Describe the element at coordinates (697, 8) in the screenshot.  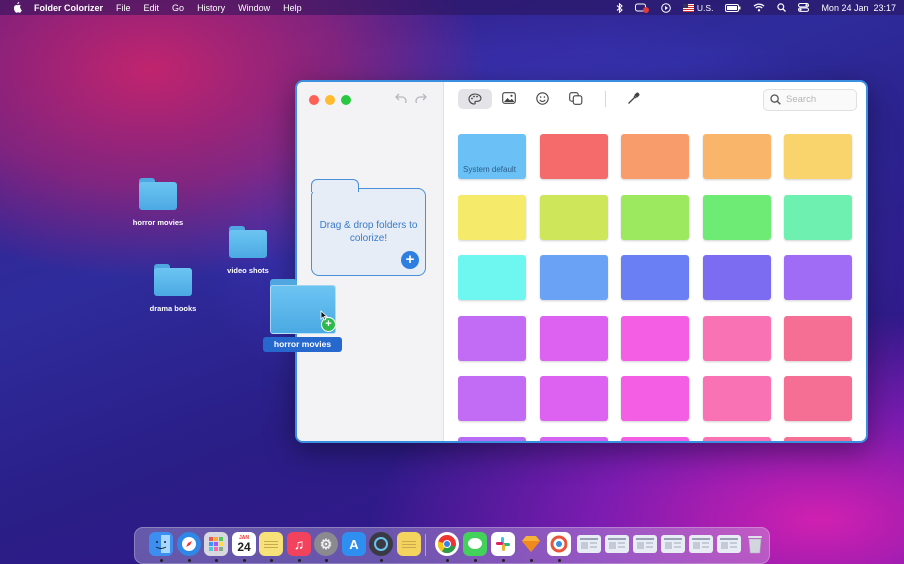
I see `input-source: U.S.` at that location.